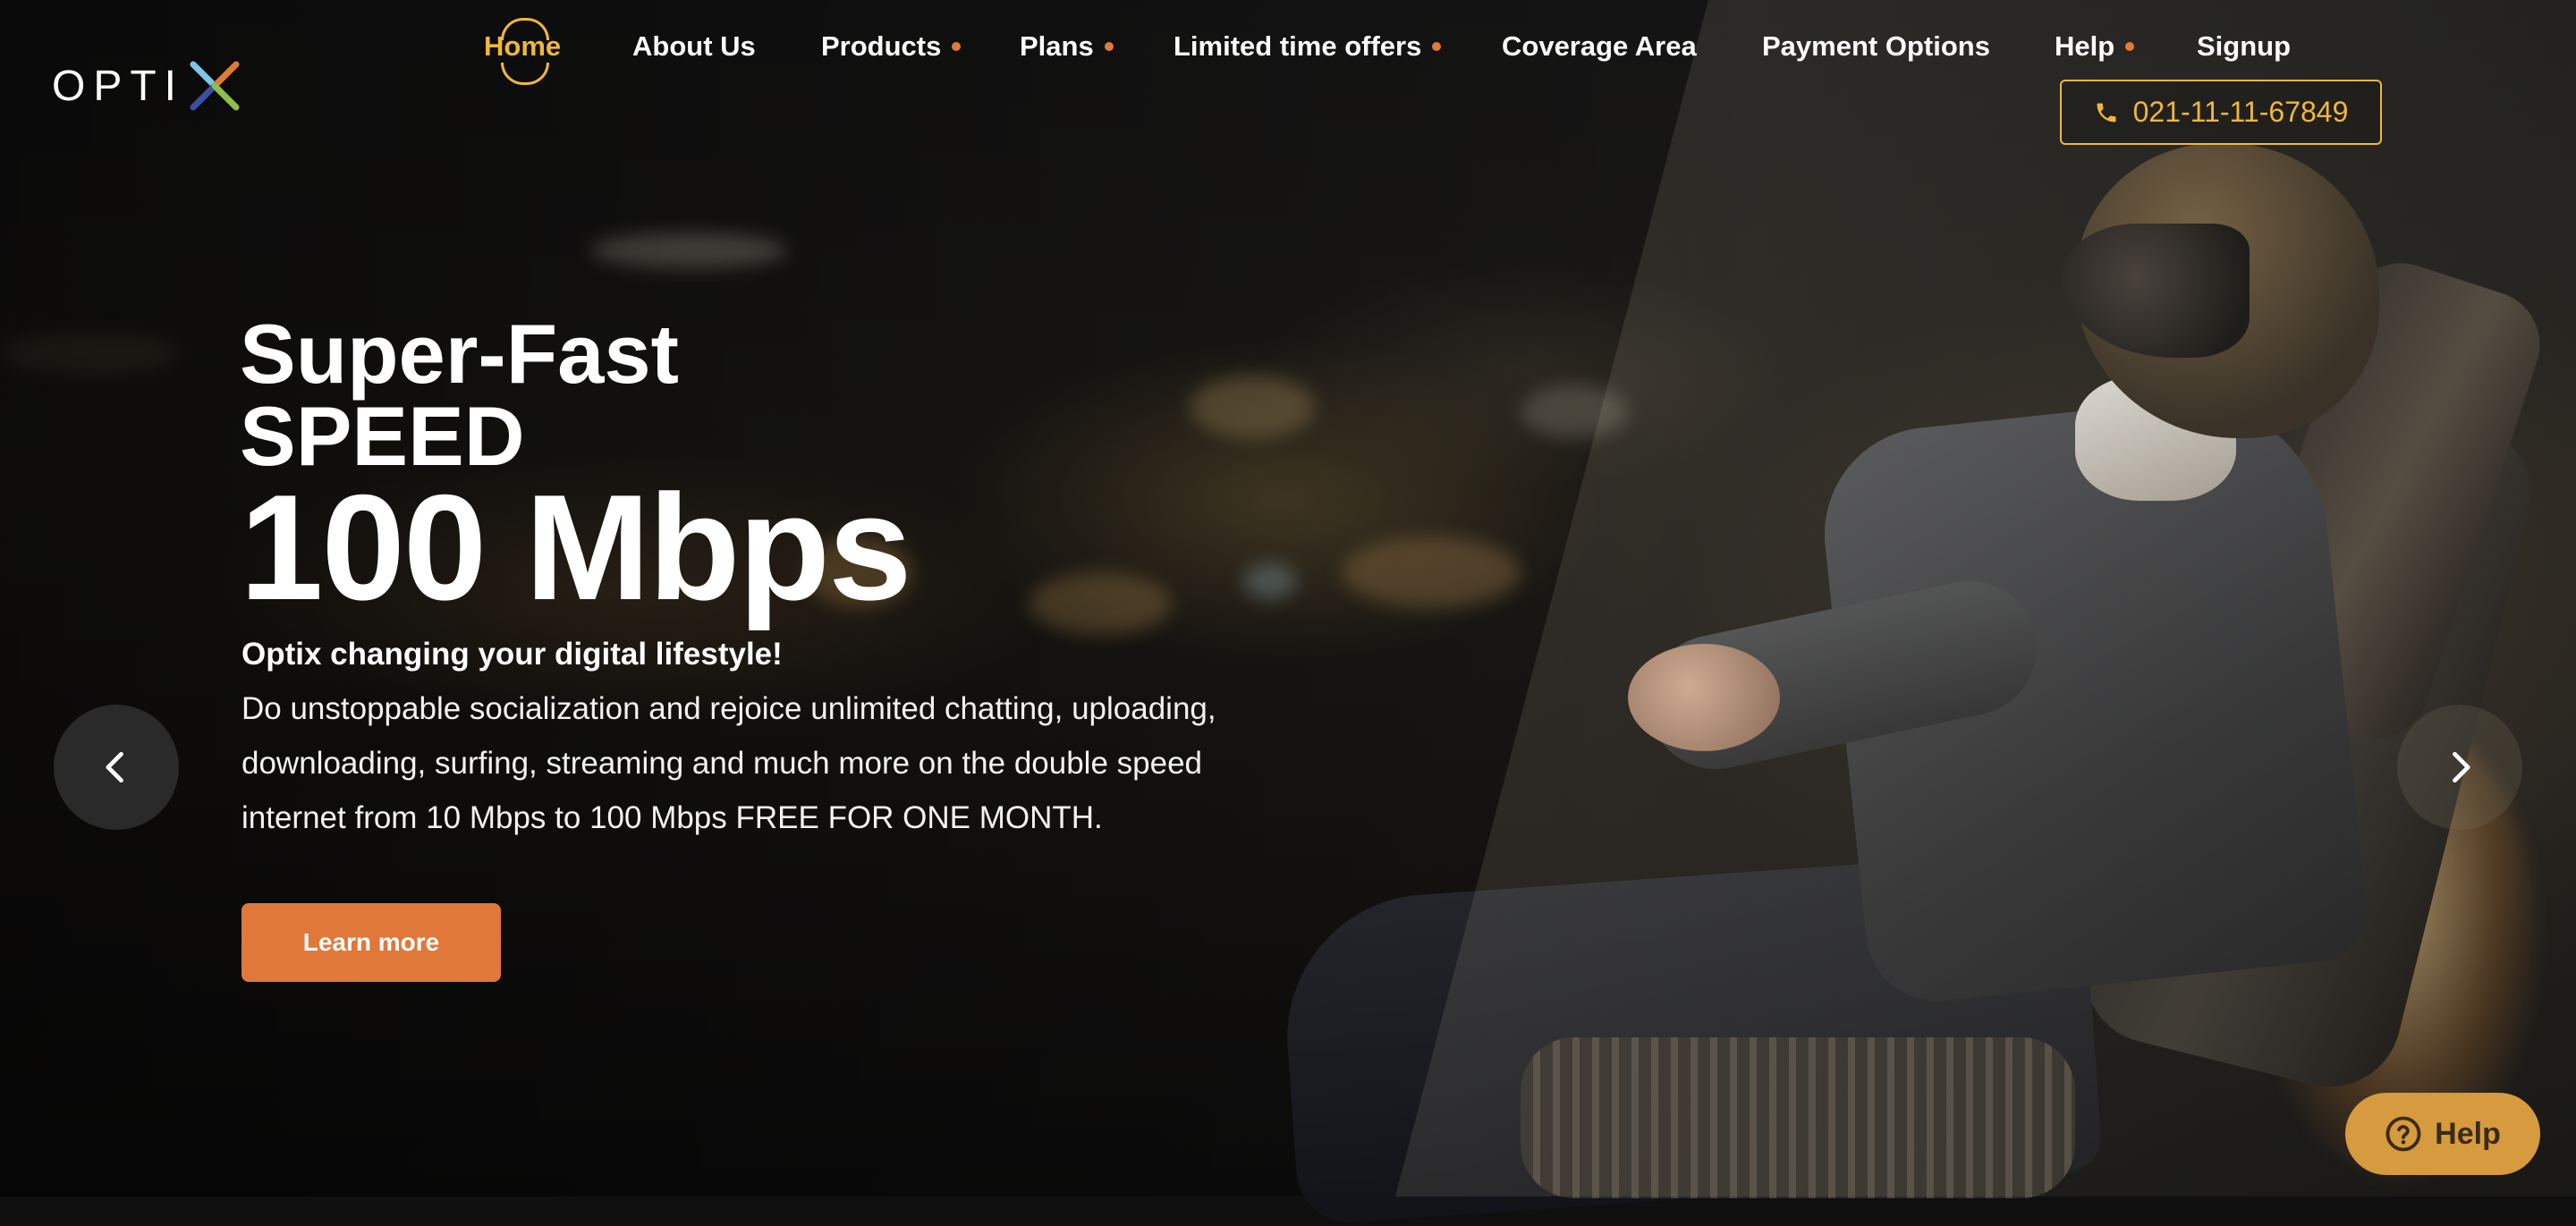 The image size is (2576, 1226). I want to click on nav-item-coverage-area: Coverage Area, so click(1599, 46).